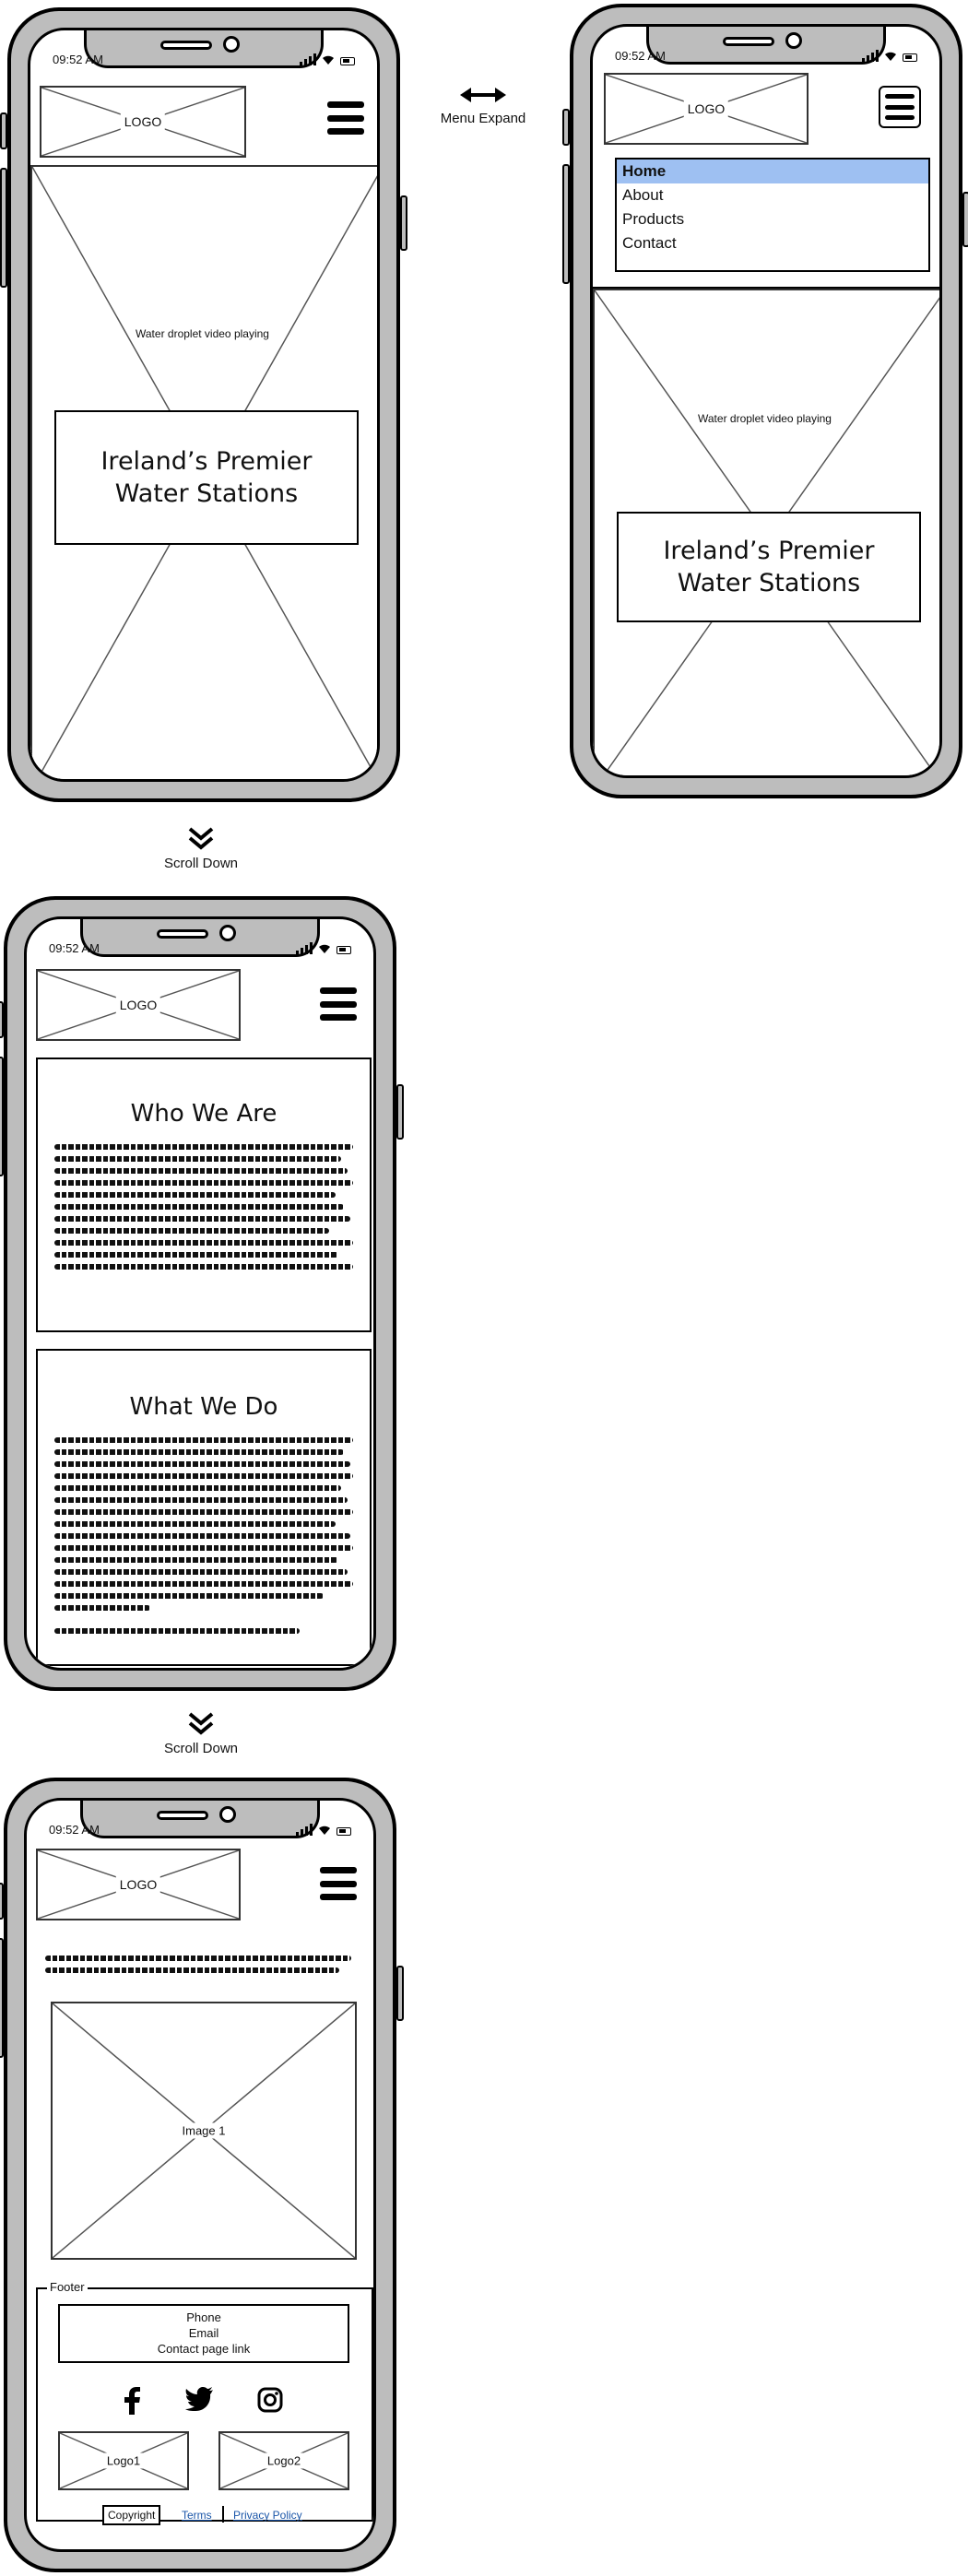 The height and width of the screenshot is (2576, 968). What do you see at coordinates (197, 2515) in the screenshot?
I see `terms-link: Terms` at bounding box center [197, 2515].